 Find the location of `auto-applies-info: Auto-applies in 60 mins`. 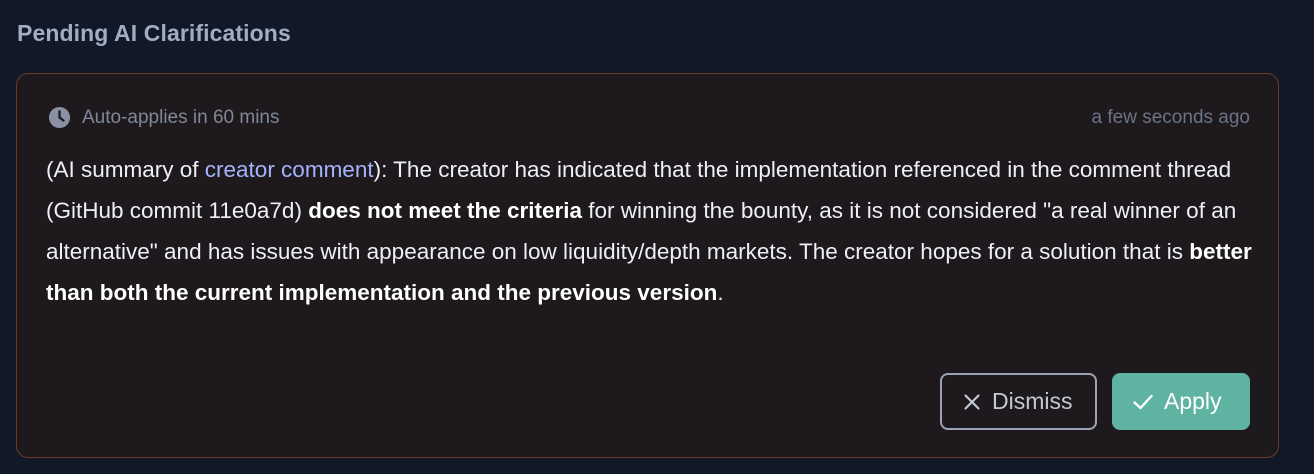

auto-applies-info: Auto-applies in 60 mins is located at coordinates (164, 117).